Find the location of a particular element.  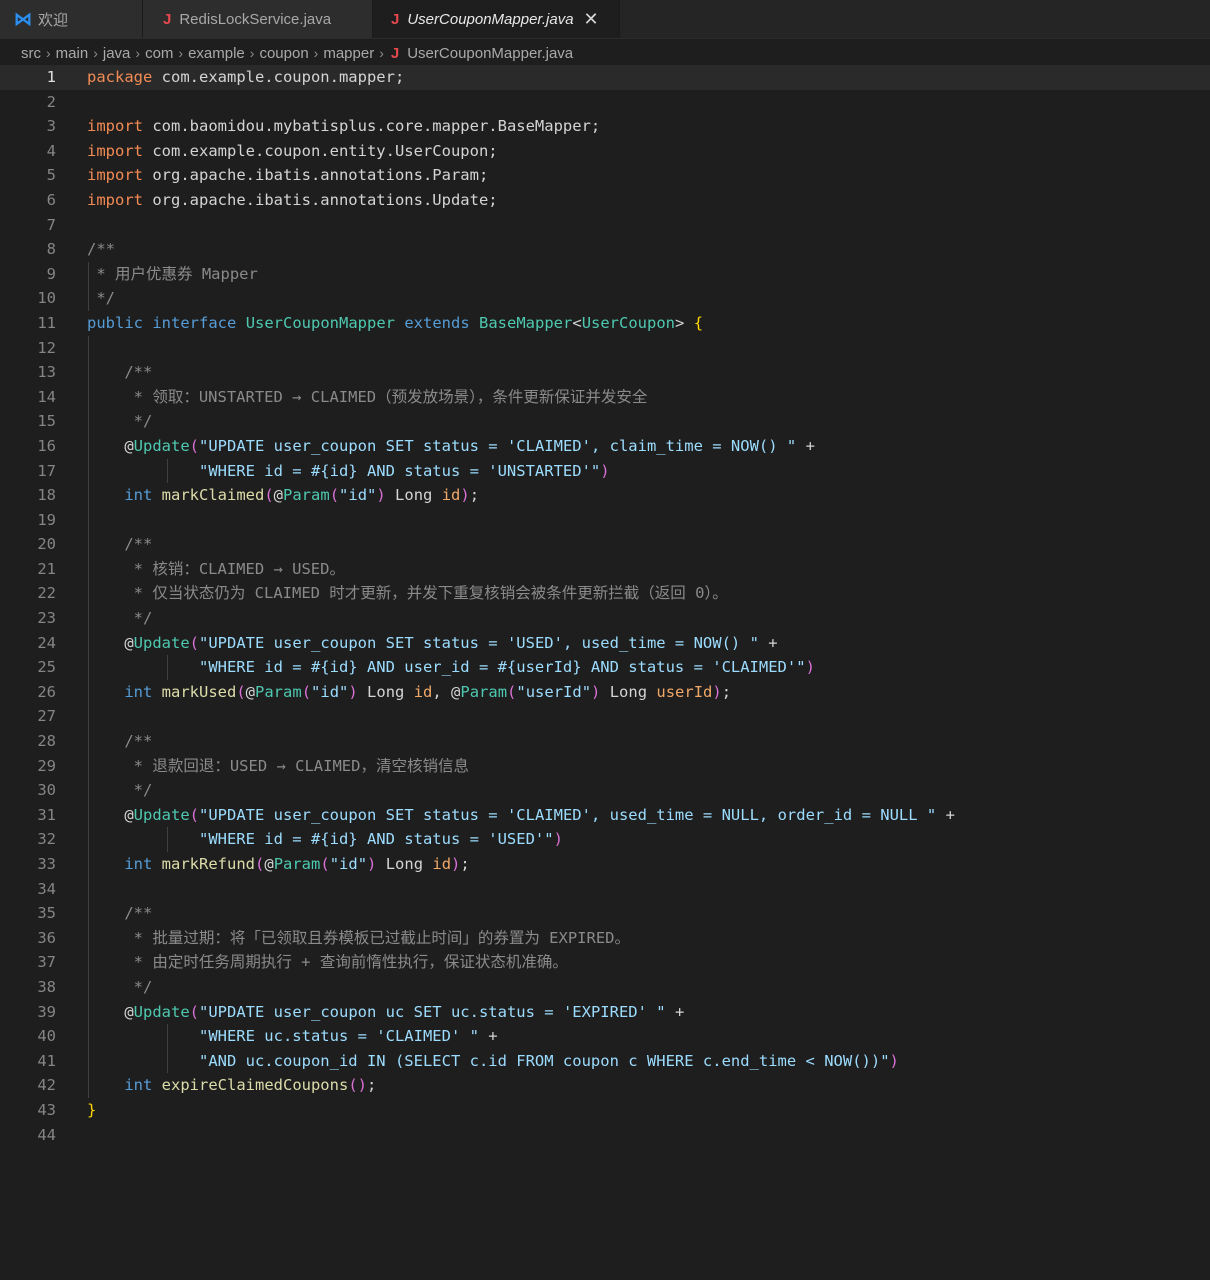

code-line: 13 /** is located at coordinates (605, 372).